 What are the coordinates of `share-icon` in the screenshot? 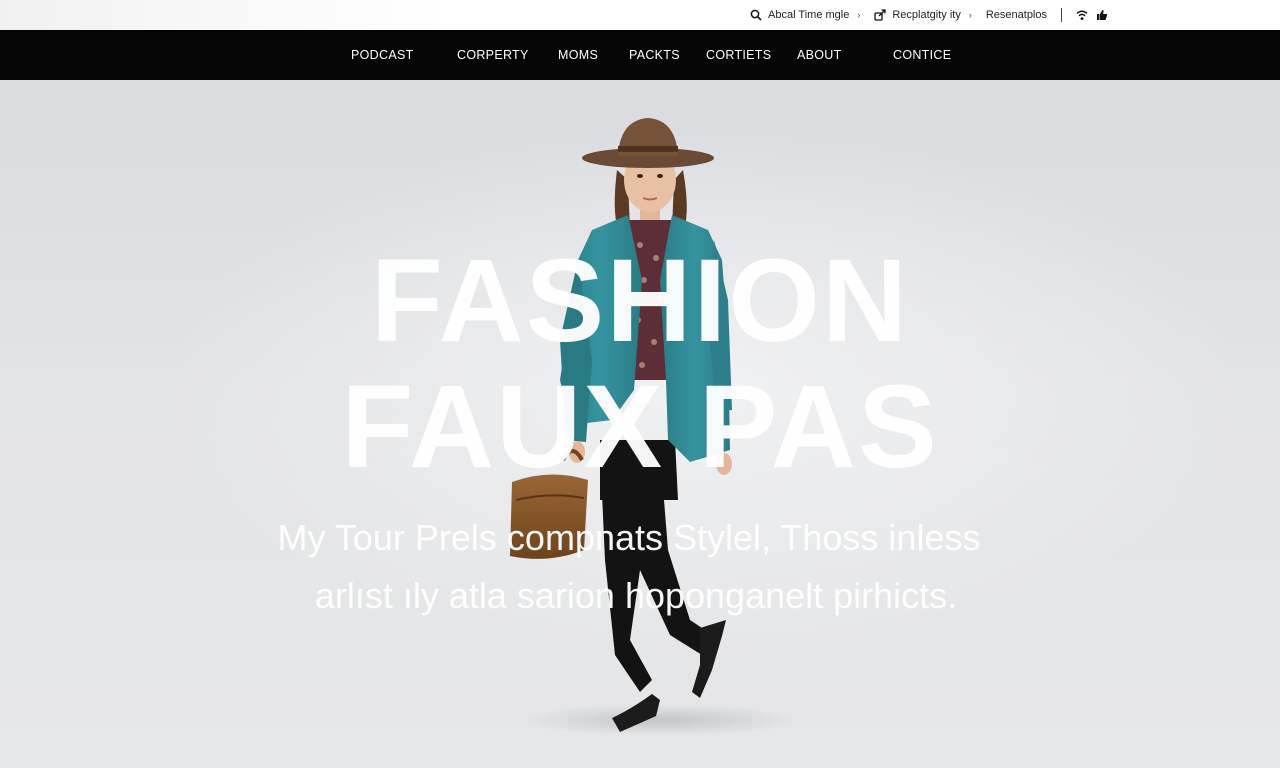 It's located at (880, 15).